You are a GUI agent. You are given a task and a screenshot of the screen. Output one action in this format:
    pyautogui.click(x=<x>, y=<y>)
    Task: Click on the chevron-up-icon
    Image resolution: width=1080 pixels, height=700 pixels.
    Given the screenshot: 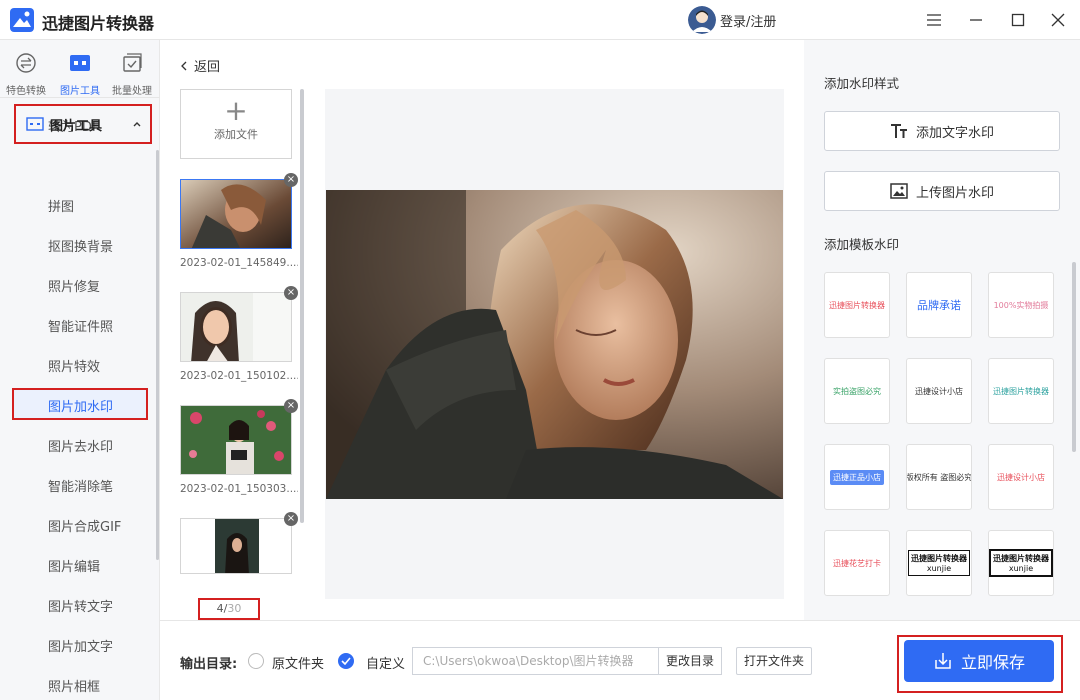 What is the action you would take?
    pyautogui.click(x=137, y=124)
    